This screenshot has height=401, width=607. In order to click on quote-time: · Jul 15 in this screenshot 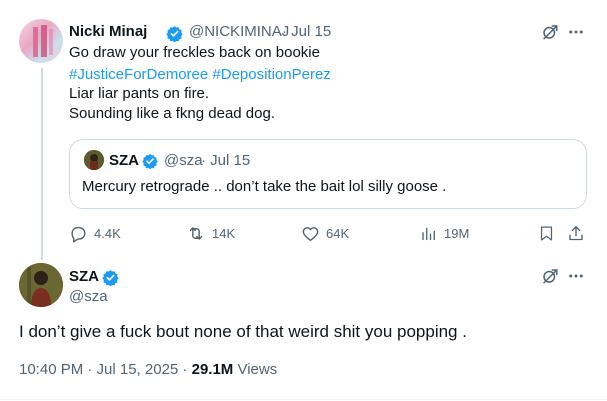, I will do `click(225, 160)`.